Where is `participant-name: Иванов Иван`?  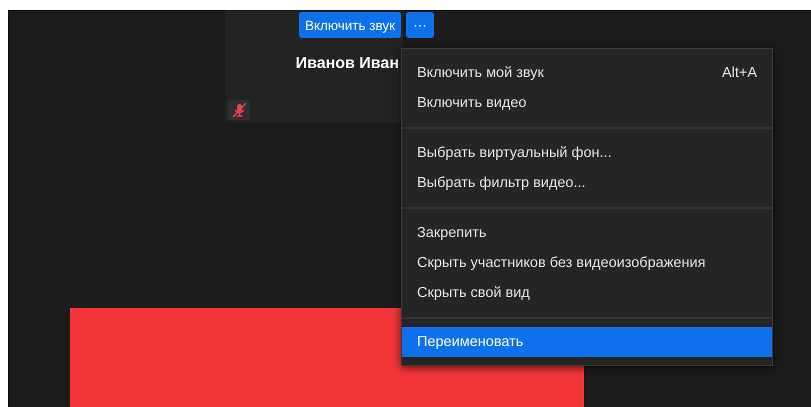
participant-name: Иванов Иван is located at coordinates (347, 64).